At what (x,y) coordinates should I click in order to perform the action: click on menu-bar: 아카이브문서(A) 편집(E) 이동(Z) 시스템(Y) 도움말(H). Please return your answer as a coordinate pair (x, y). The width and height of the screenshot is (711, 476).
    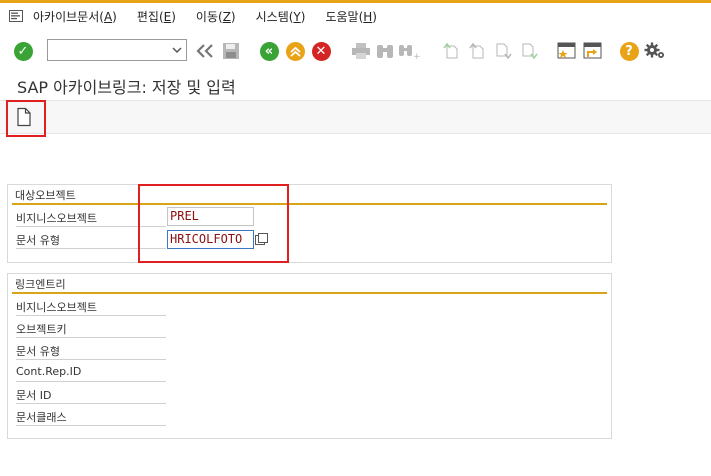
    Looking at the image, I should click on (355, 14).